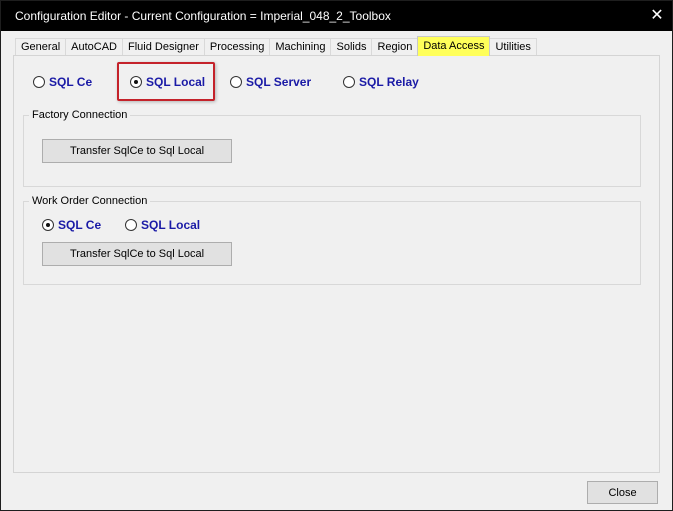  What do you see at coordinates (90, 201) in the screenshot?
I see `work-order-connection-title: Work Order Connection` at bounding box center [90, 201].